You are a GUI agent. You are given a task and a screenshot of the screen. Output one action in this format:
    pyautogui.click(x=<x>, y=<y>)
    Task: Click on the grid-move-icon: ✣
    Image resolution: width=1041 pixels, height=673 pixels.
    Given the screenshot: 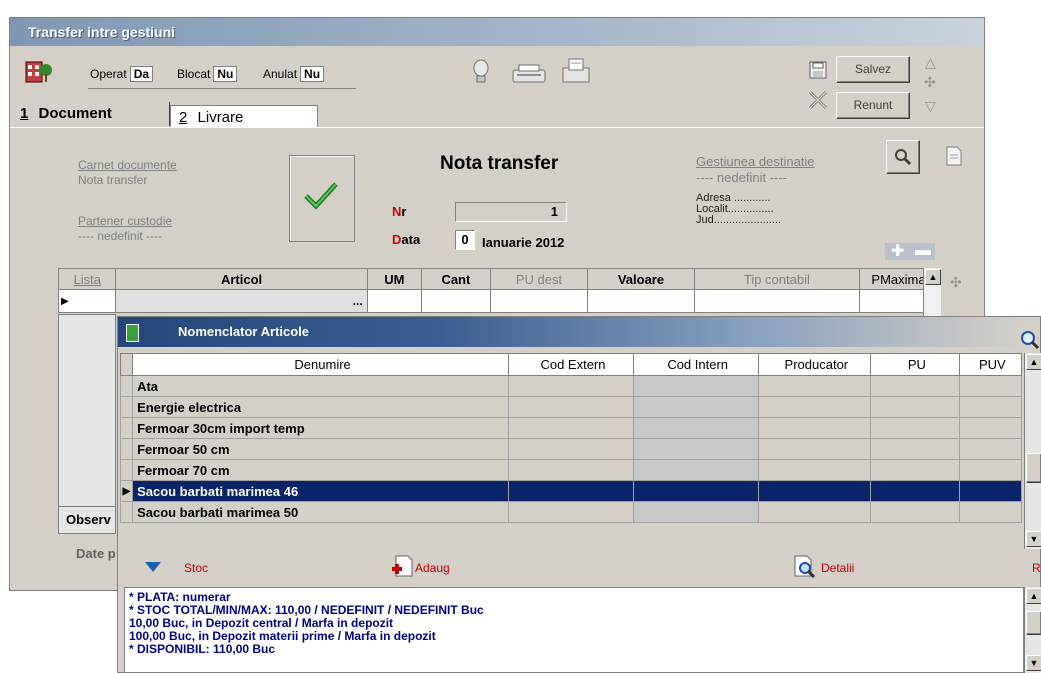 What is the action you would take?
    pyautogui.click(x=956, y=282)
    